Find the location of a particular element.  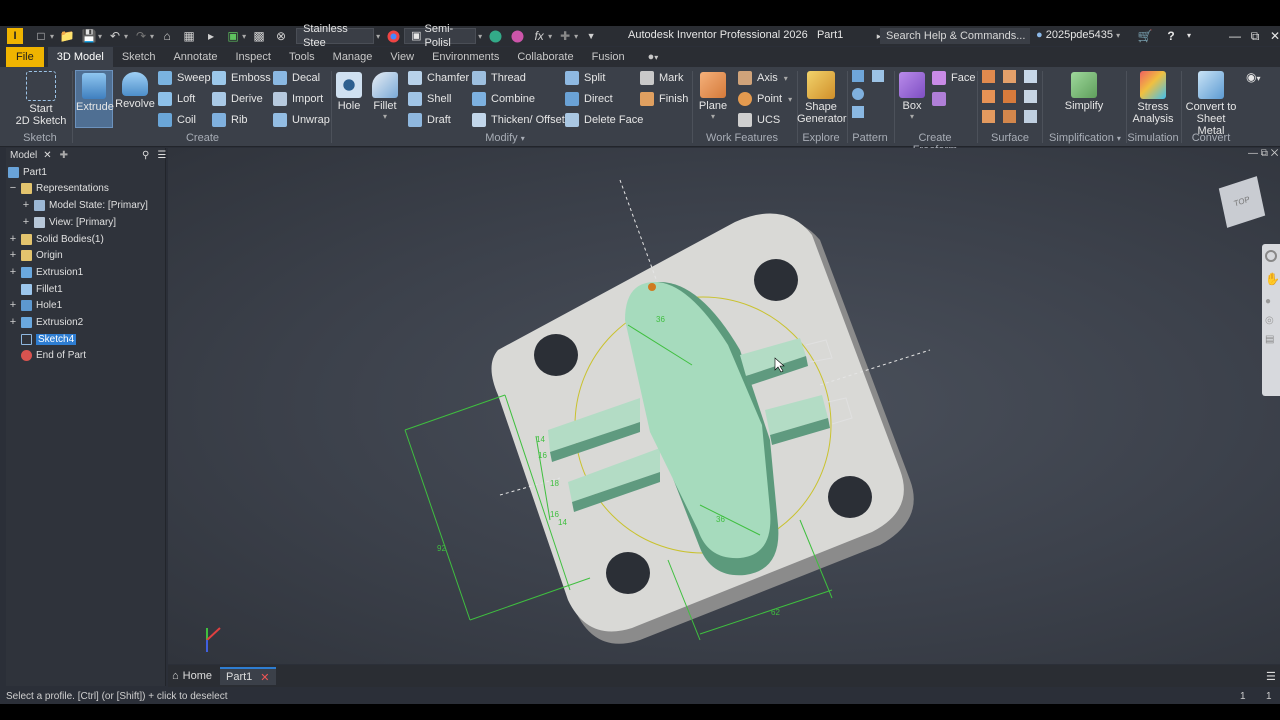

stitch-icon is located at coordinates (988, 76).